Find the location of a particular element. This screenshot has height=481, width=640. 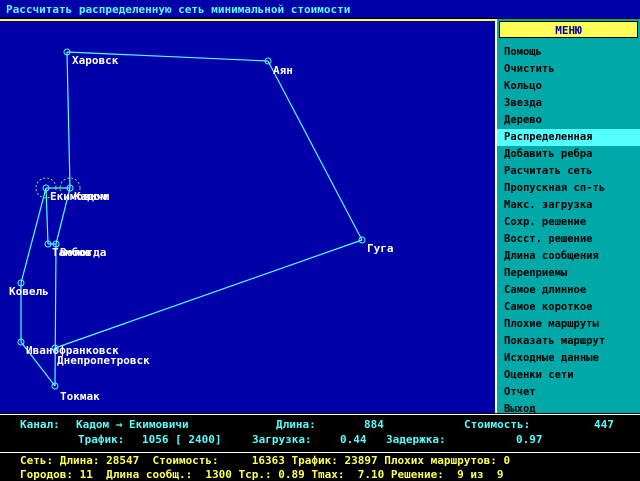

menu-item: Макс. загрузка is located at coordinates (568, 205).